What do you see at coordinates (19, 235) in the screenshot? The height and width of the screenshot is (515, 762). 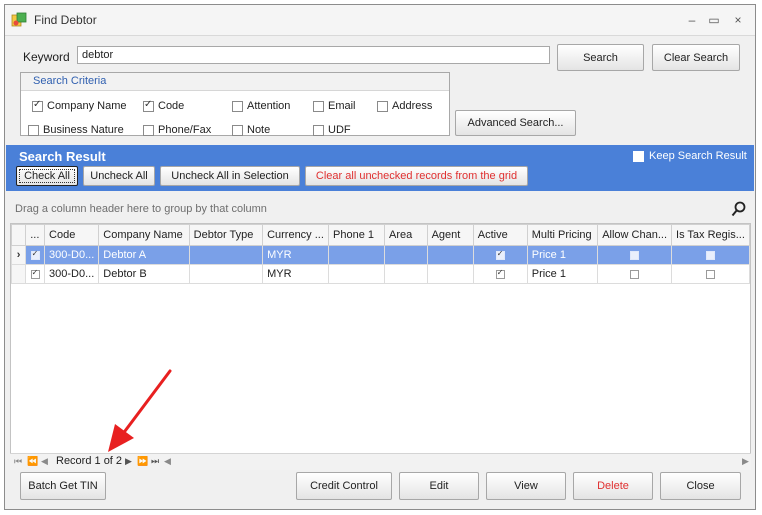 I see `row-indicator-header` at bounding box center [19, 235].